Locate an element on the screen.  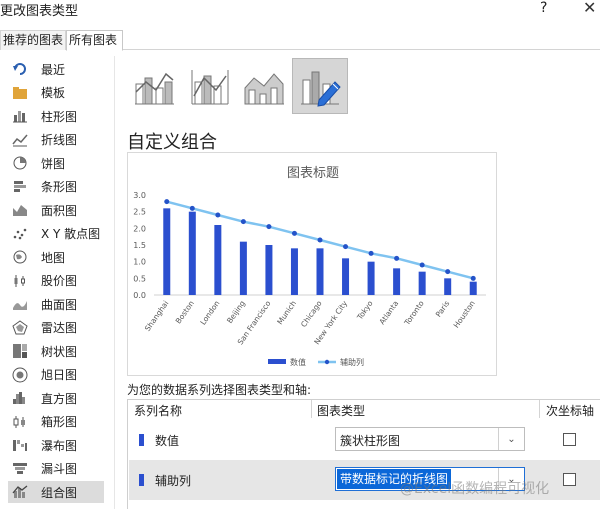
bar-toronto is located at coordinates (422, 283).